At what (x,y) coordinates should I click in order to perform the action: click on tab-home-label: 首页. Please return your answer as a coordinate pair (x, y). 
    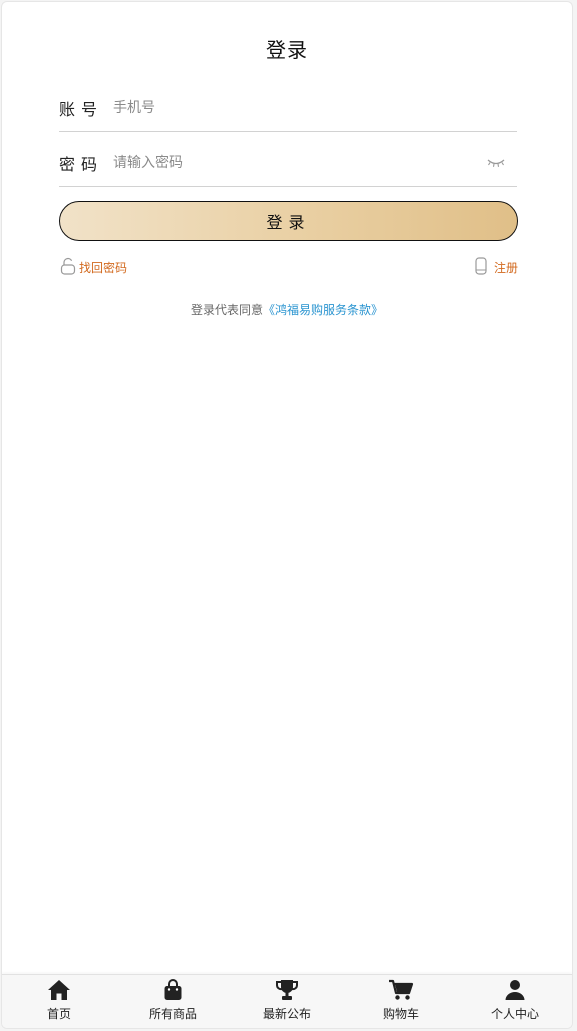
    Looking at the image, I should click on (58, 1014).